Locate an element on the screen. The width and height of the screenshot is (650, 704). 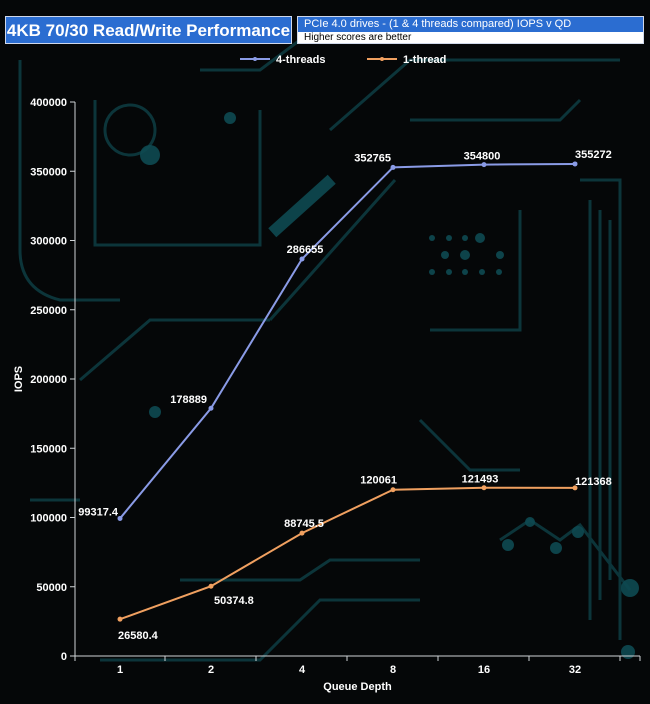
y-tick-label: 100000 is located at coordinates (48, 519).